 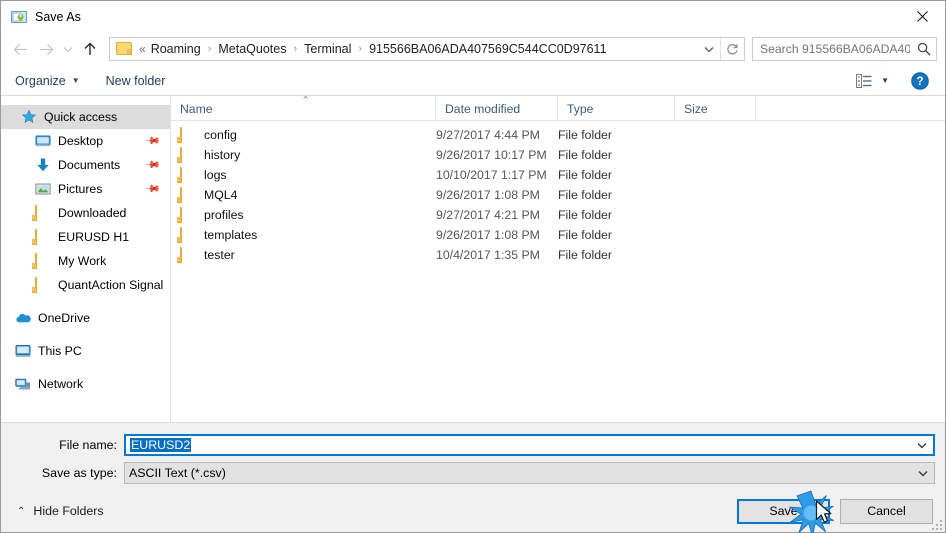 I want to click on breadcrumb-item-2: Terminal, so click(x=327, y=49).